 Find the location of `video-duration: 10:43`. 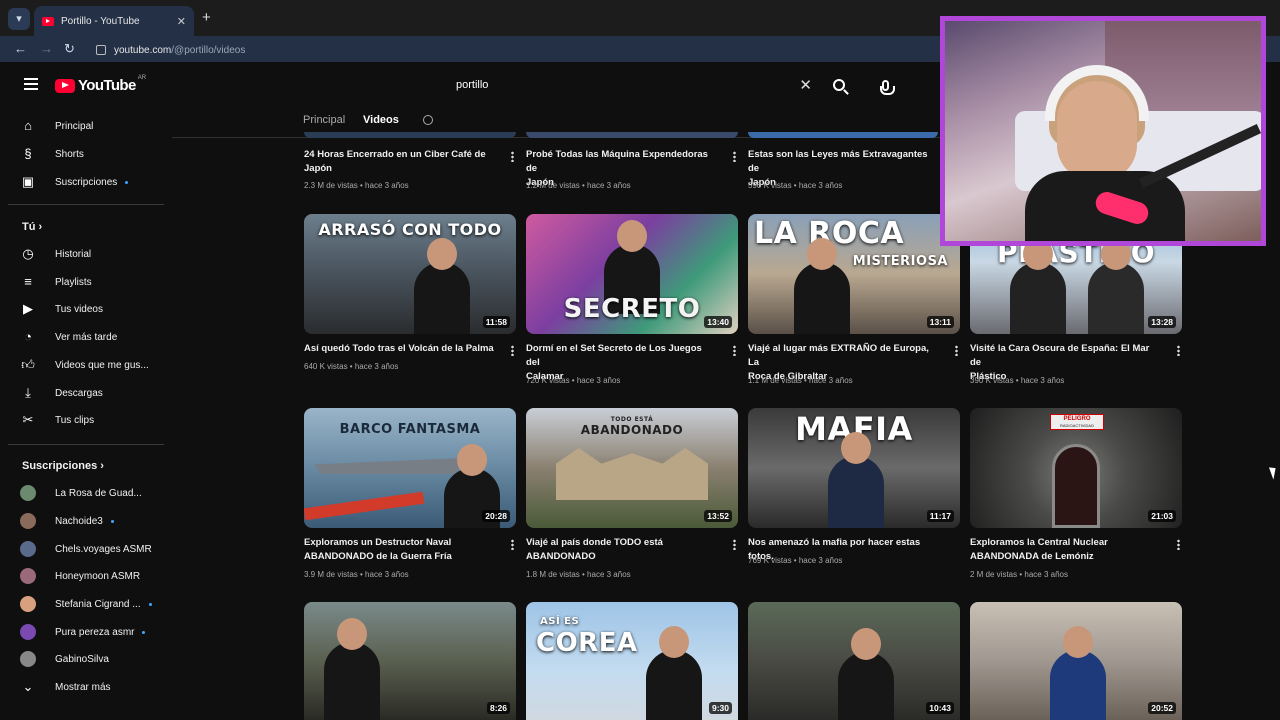

video-duration: 10:43 is located at coordinates (940, 708).